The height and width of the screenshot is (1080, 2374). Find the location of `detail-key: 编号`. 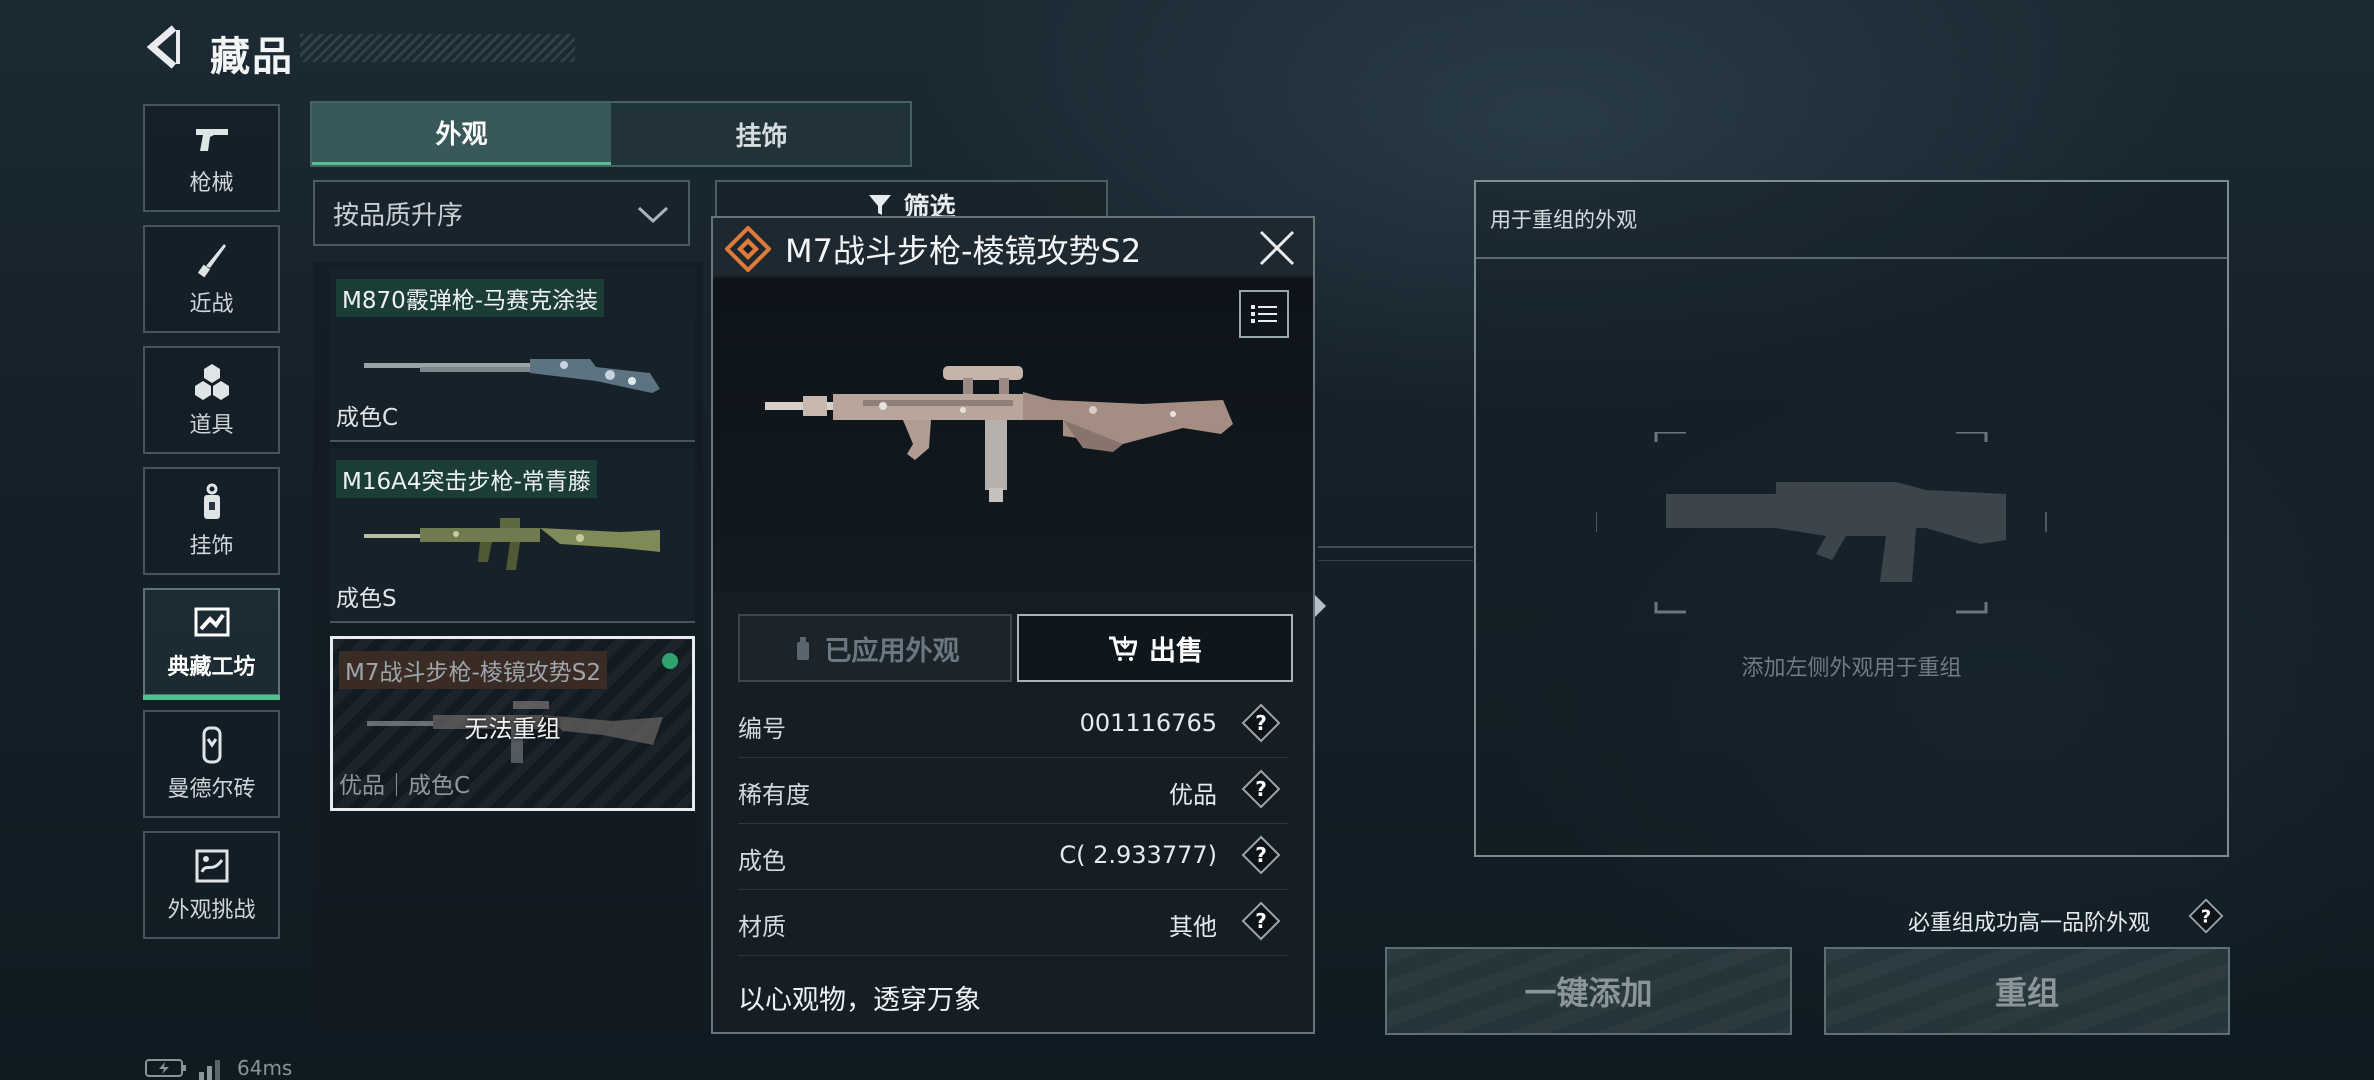

detail-key: 编号 is located at coordinates (762, 729).